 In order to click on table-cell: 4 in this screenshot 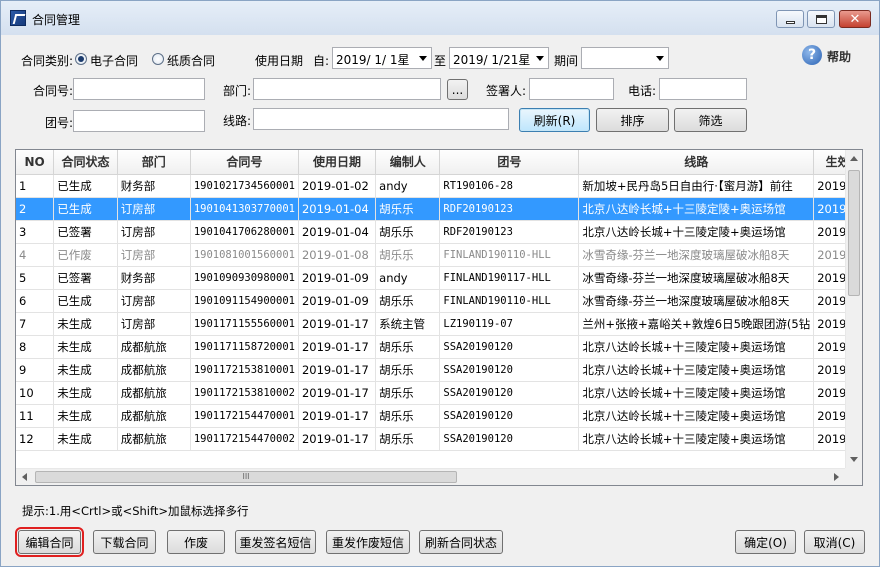, I will do `click(35, 255)`.